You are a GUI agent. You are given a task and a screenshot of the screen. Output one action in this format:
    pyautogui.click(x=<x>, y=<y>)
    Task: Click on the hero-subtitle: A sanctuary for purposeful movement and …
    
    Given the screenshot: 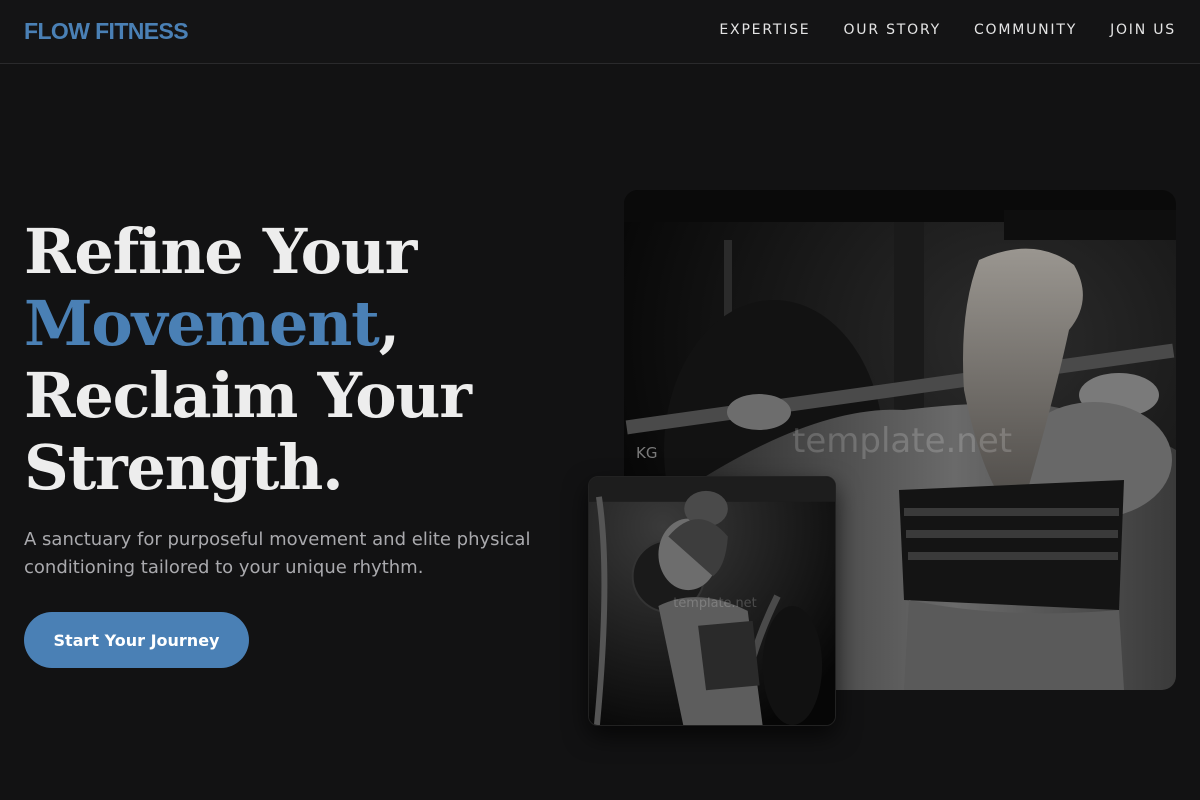 What is the action you would take?
    pyautogui.click(x=277, y=553)
    